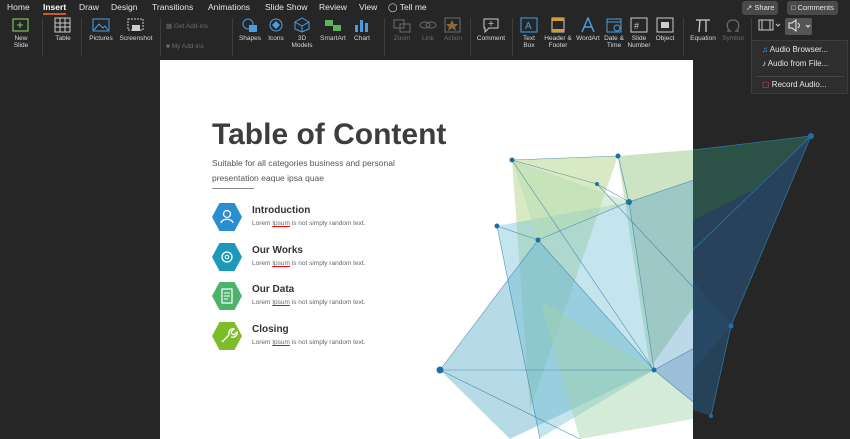 The image size is (850, 439). I want to click on tab-insert: Insert, so click(55, 8).